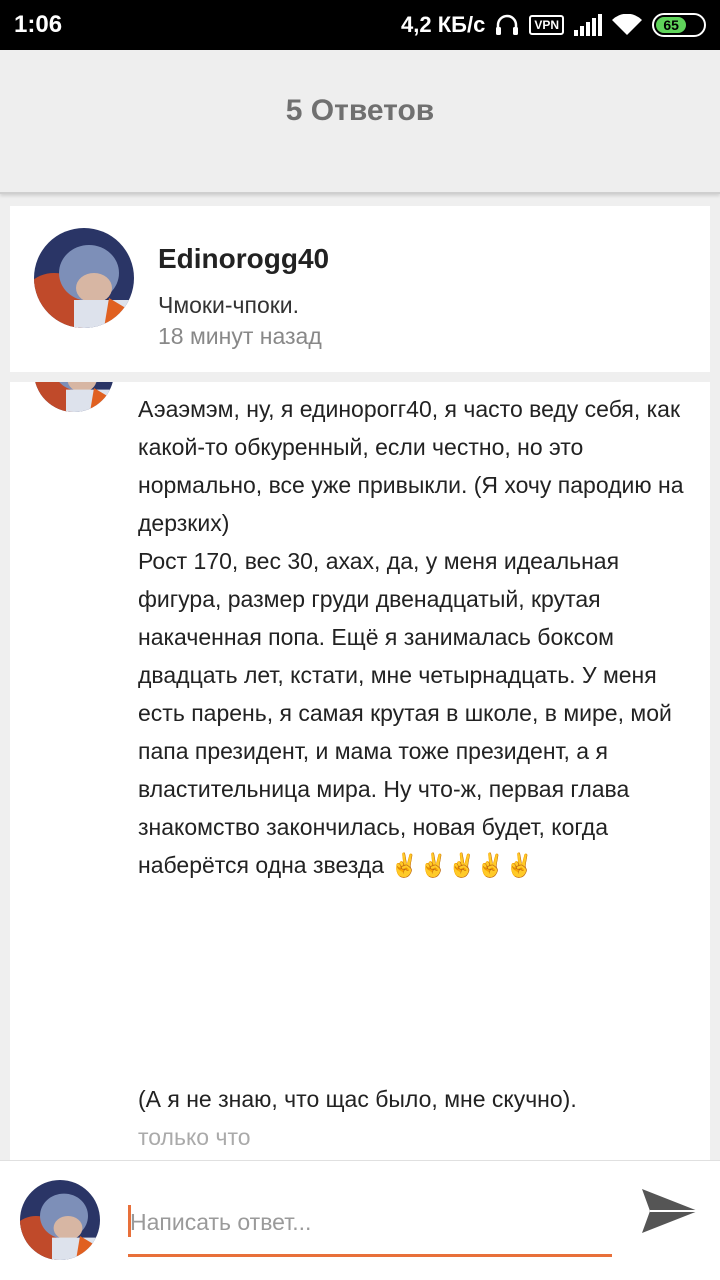 The width and height of the screenshot is (720, 1280). What do you see at coordinates (38, 24) in the screenshot?
I see `status-time: 1:06` at bounding box center [38, 24].